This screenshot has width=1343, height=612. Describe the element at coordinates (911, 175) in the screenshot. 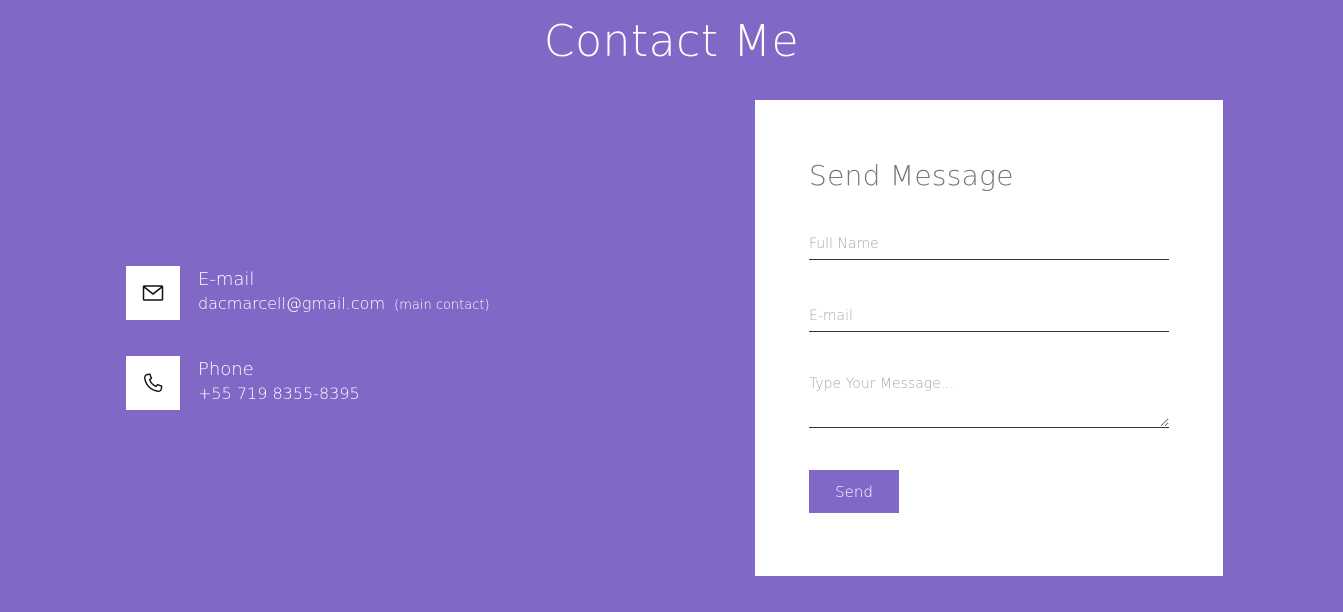

I see `form-title: Send Message` at that location.